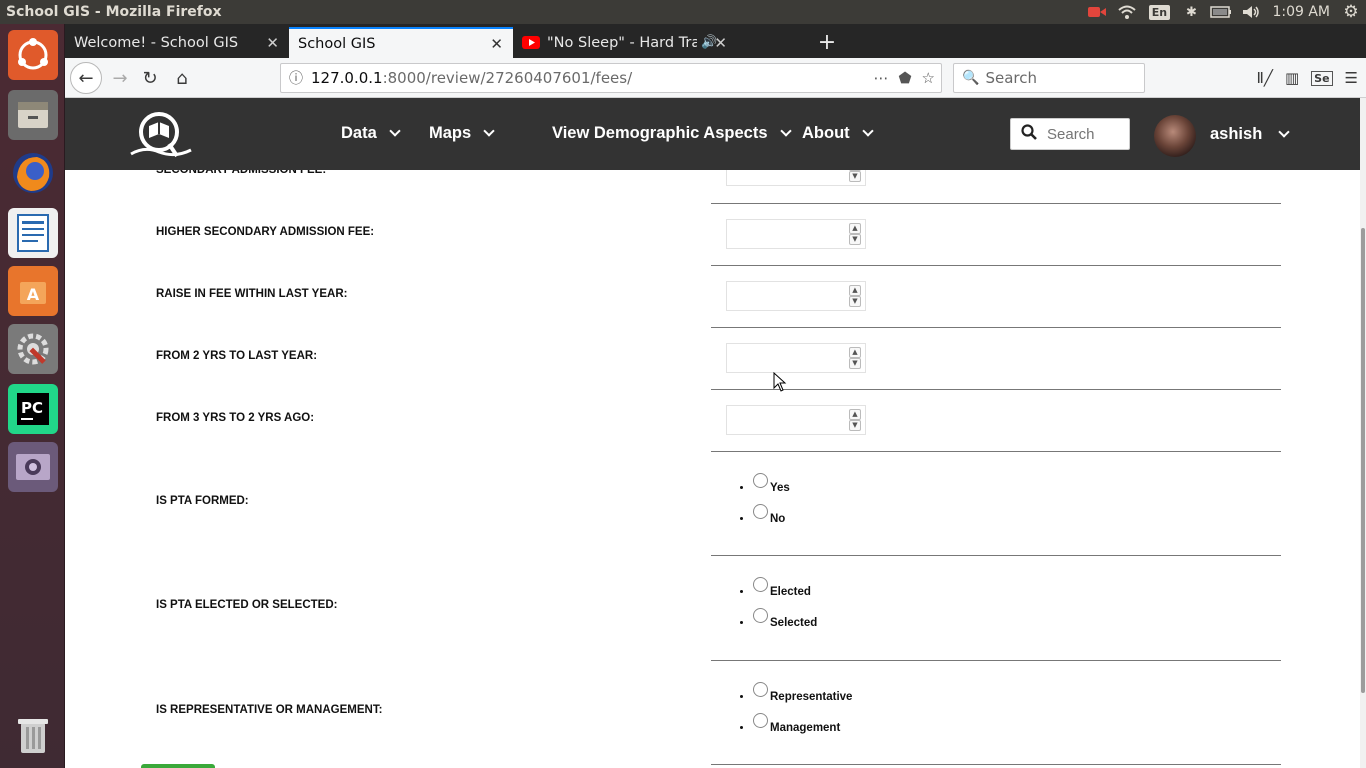 The width and height of the screenshot is (1366, 768). I want to click on sidebar-icon: ▥, so click(1292, 78).